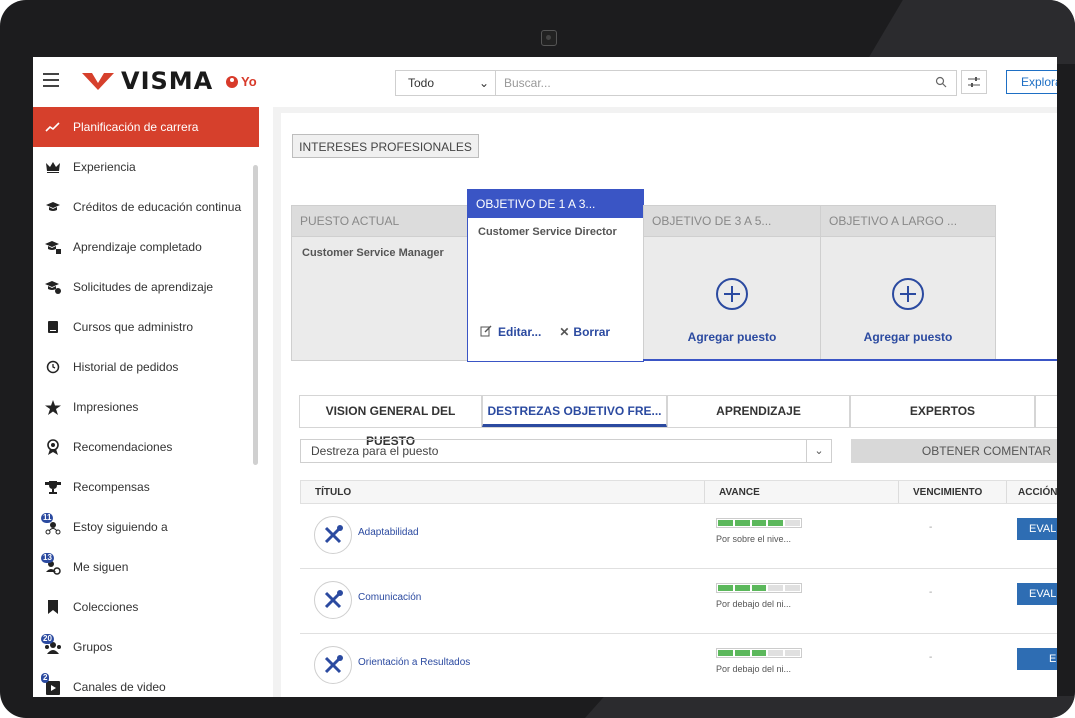  I want to click on user-menu: Yo, so click(241, 81).